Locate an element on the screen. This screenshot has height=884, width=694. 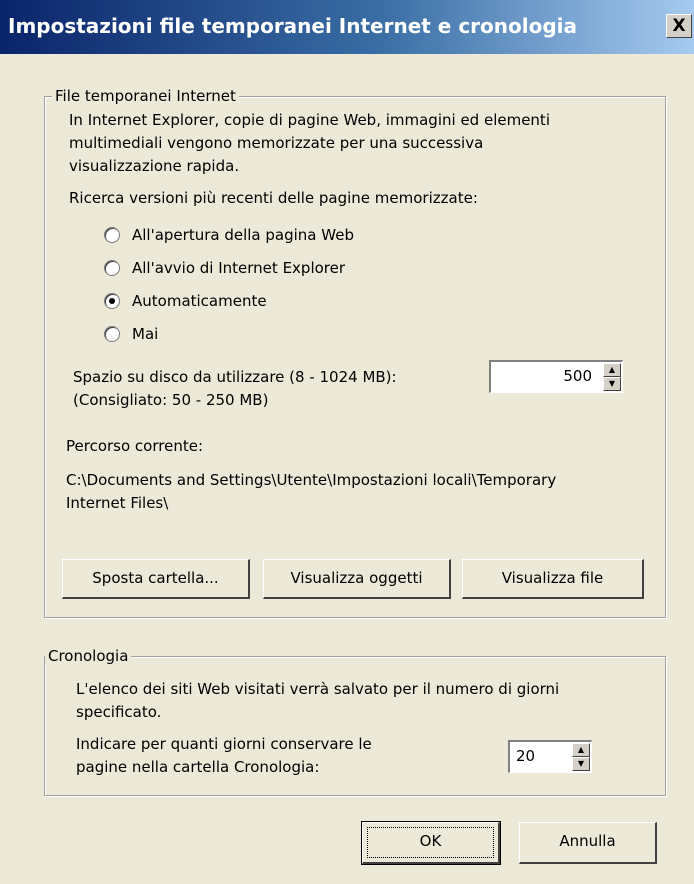
current-path-label: Percorso corrente: is located at coordinates (134, 446).